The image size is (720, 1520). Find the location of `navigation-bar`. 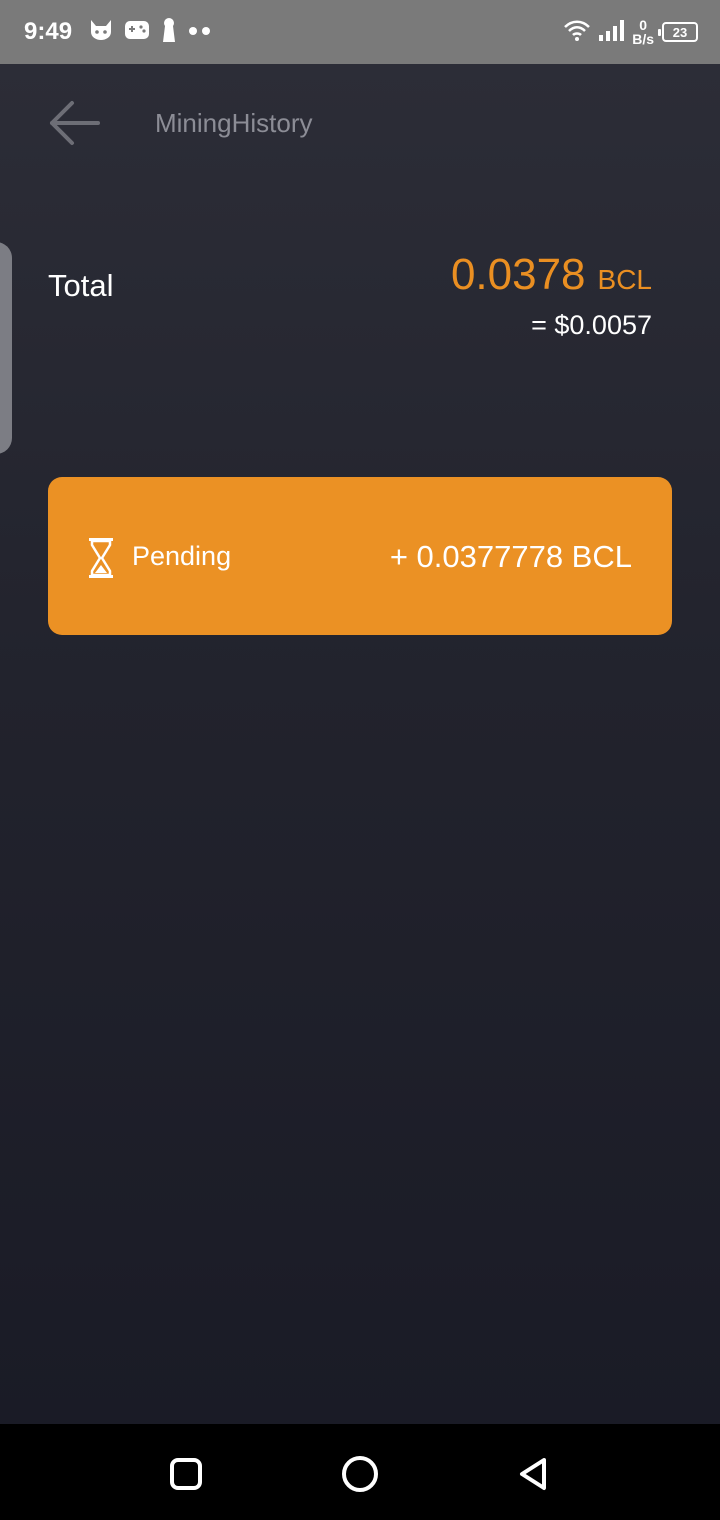

navigation-bar is located at coordinates (360, 1472).